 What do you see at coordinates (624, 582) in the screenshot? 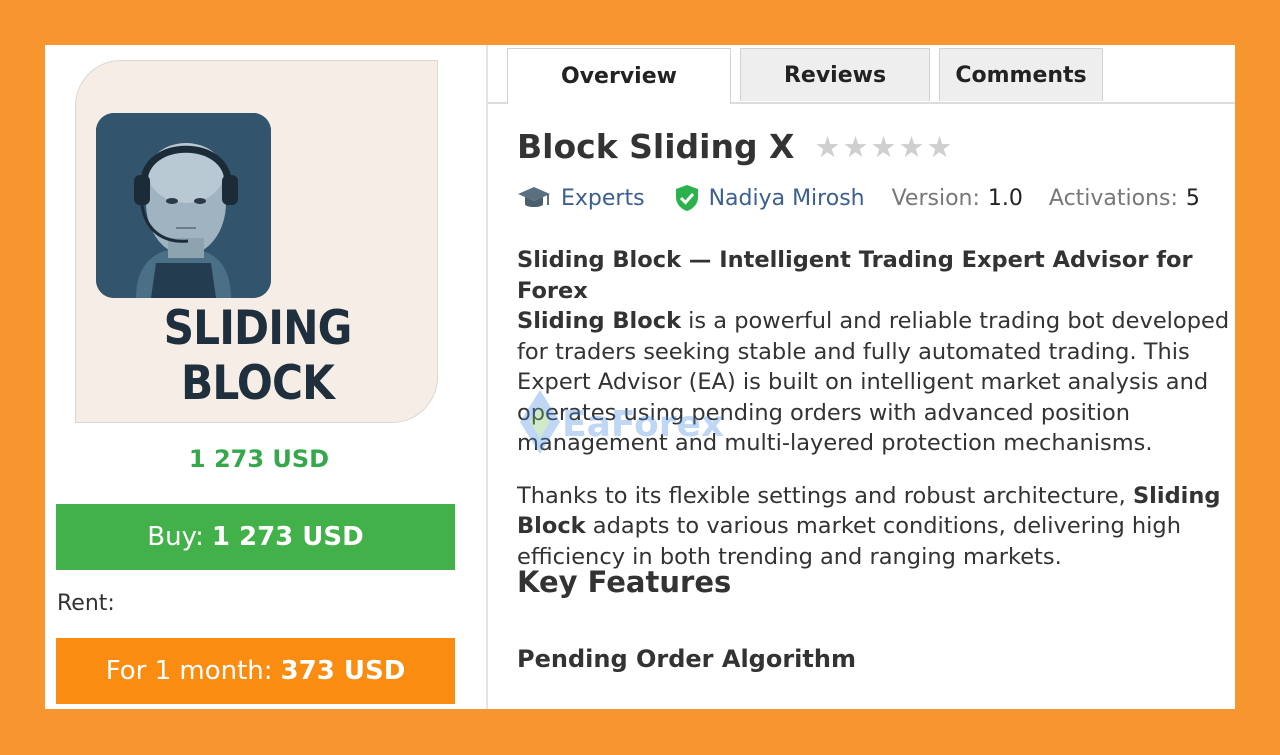
I see `key-features-heading: Key Features` at bounding box center [624, 582].